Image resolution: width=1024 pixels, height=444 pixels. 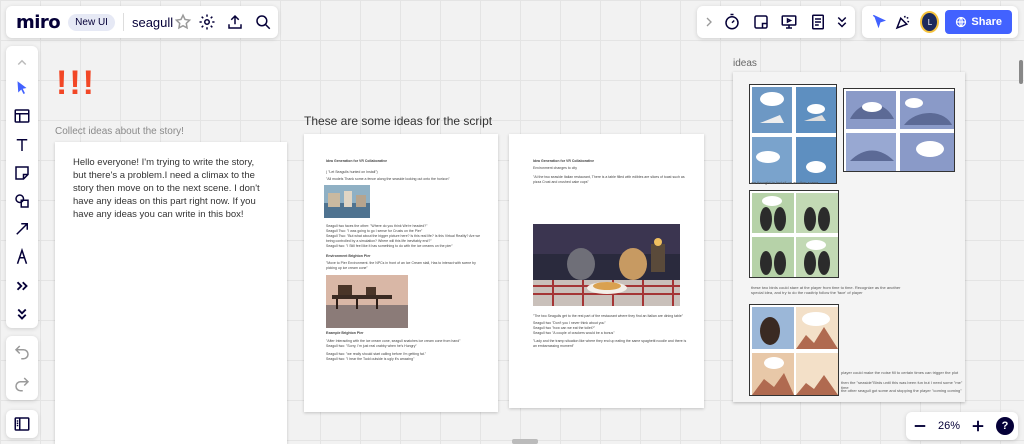 I want to click on frames-panel-toggle, so click(x=22, y=424).